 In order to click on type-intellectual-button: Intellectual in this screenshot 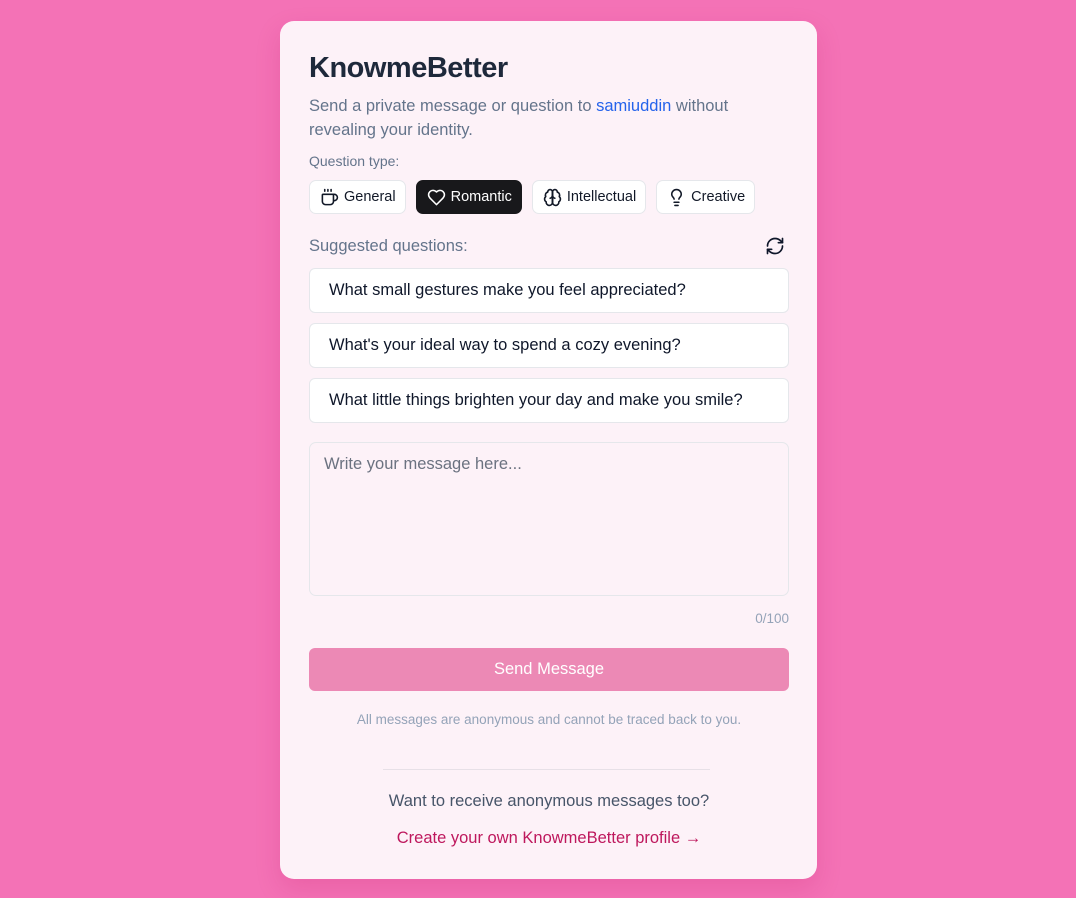, I will do `click(589, 197)`.